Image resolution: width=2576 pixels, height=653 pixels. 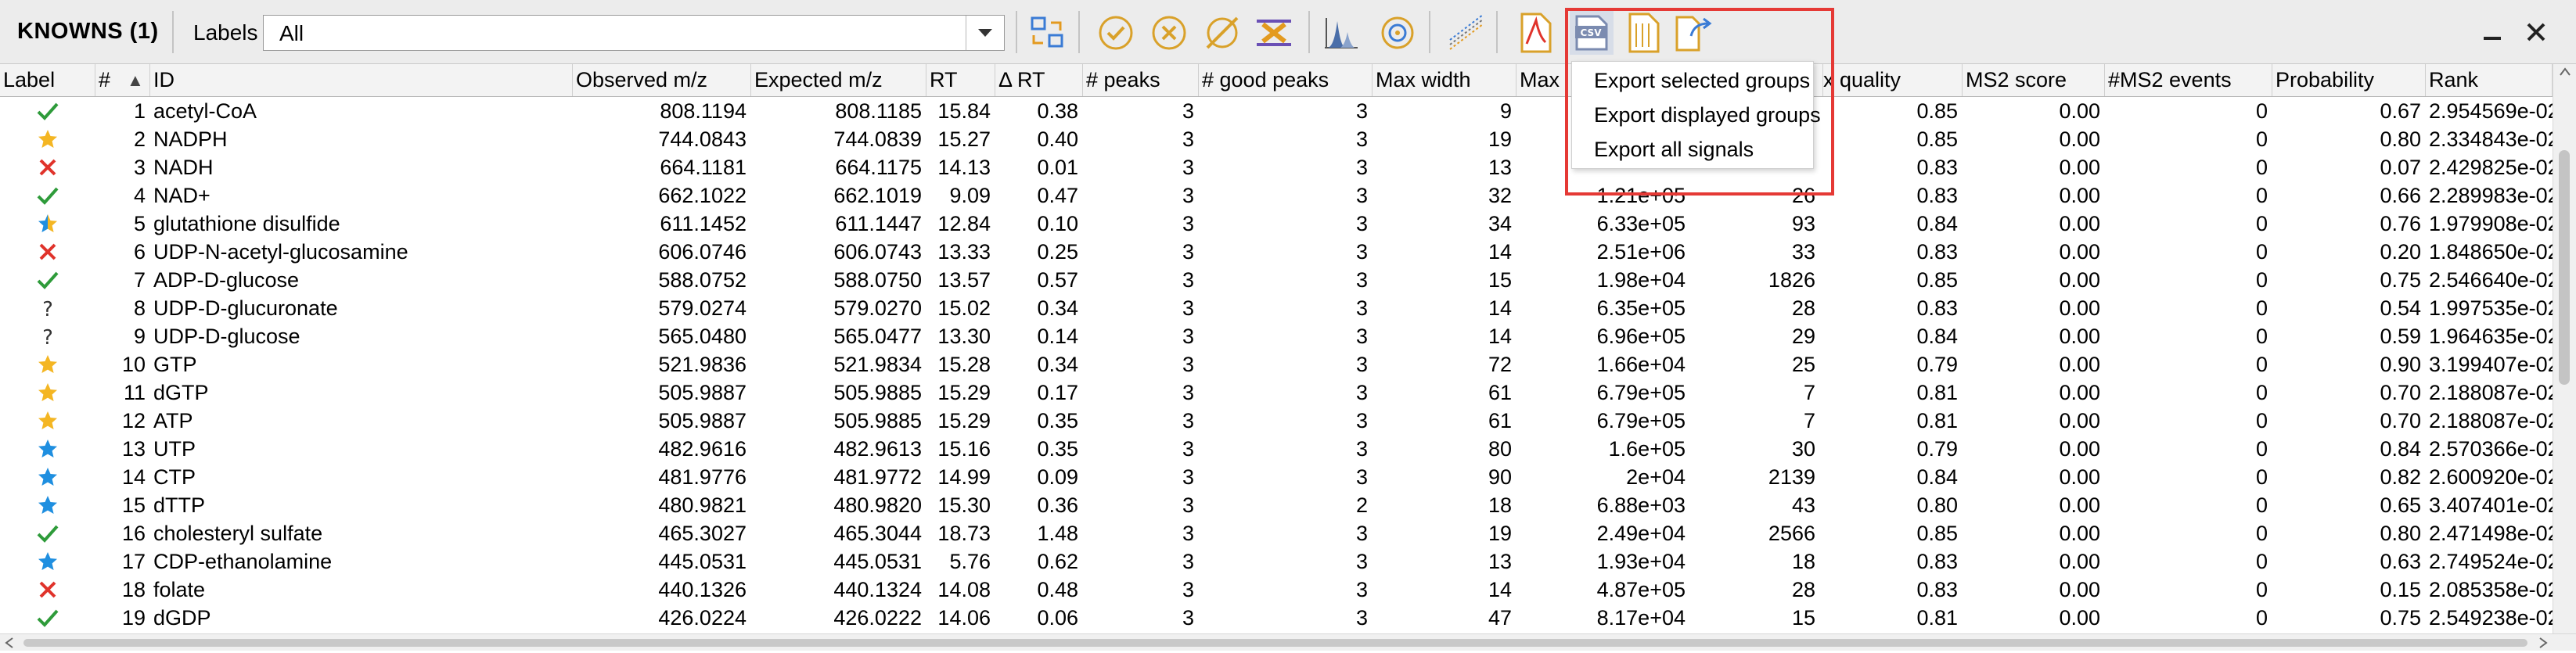 I want to click on chevron-down-icon, so click(x=985, y=33).